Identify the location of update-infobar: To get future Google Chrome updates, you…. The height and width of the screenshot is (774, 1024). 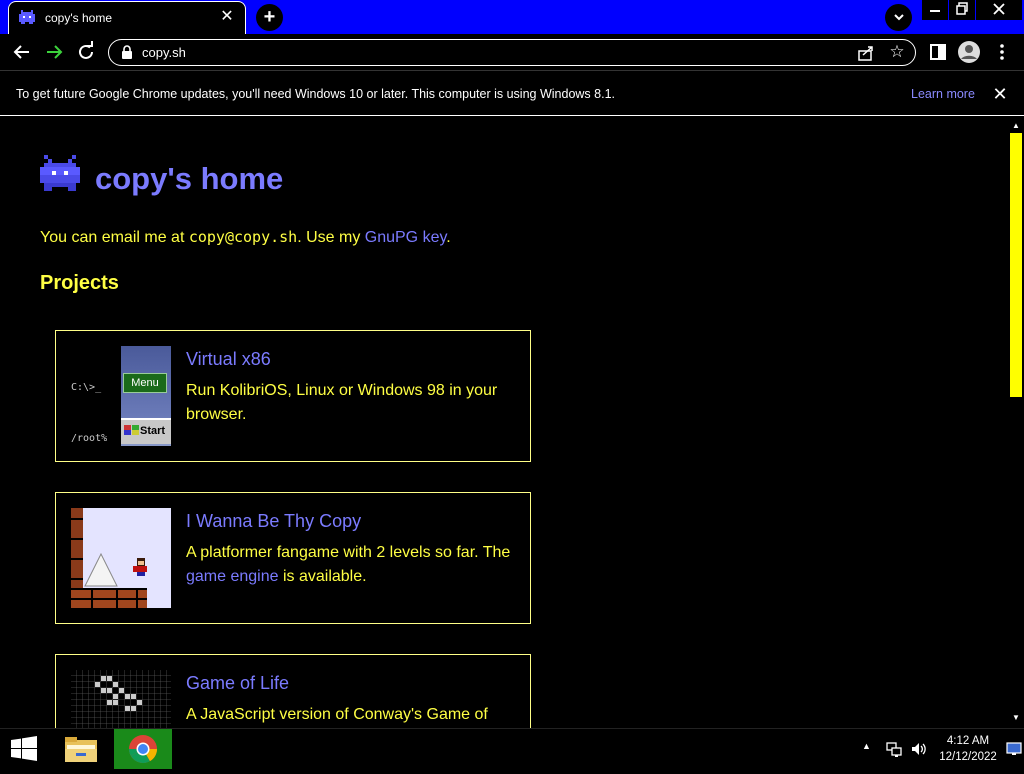
(512, 94).